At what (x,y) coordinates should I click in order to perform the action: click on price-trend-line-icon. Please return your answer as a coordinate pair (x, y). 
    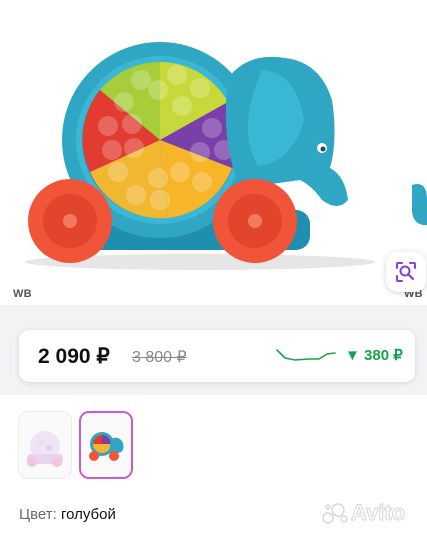
    Looking at the image, I should click on (306, 355).